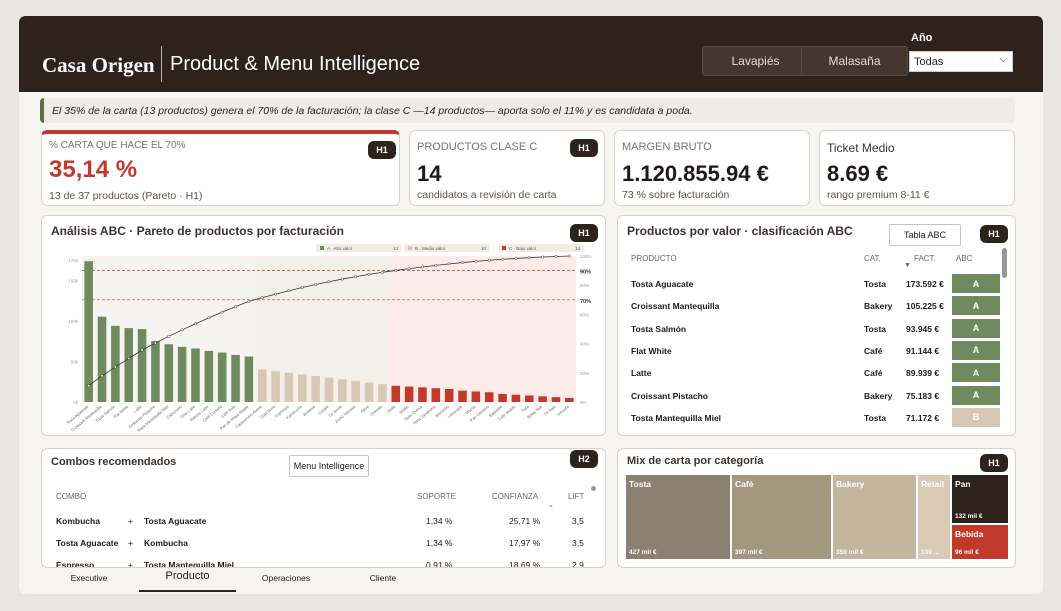  I want to click on chevron-down-icon: ⌵, so click(1003, 59).